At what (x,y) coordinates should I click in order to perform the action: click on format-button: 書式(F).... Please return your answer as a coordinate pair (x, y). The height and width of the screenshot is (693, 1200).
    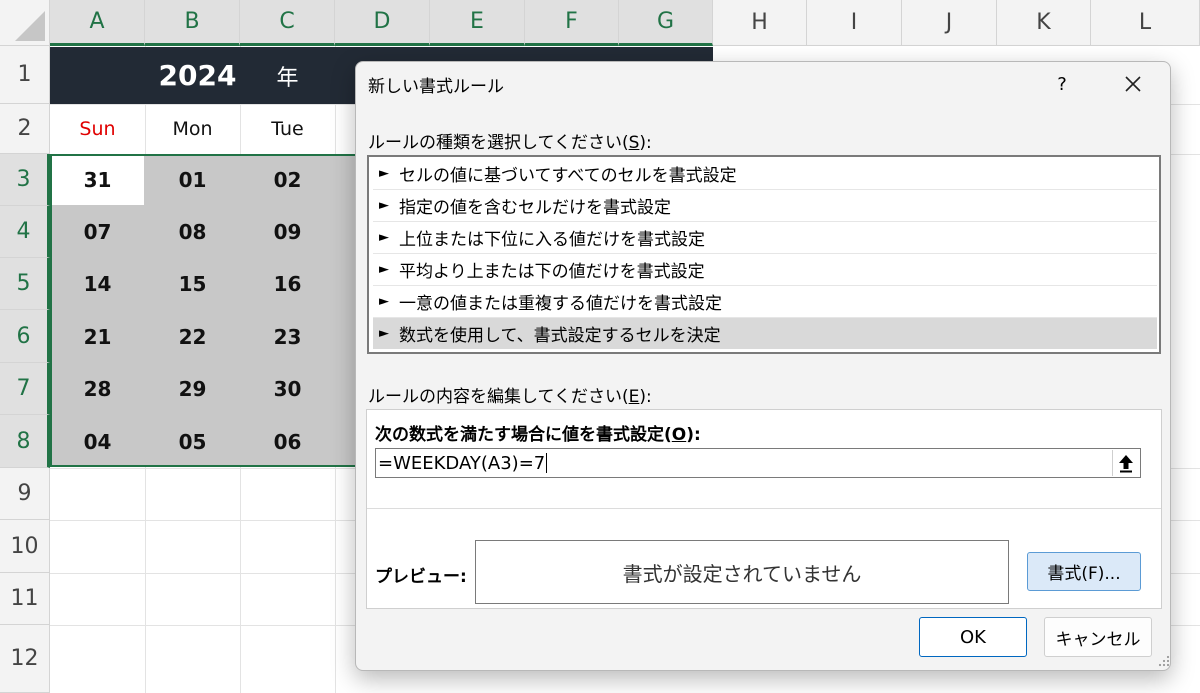
    Looking at the image, I should click on (1084, 571).